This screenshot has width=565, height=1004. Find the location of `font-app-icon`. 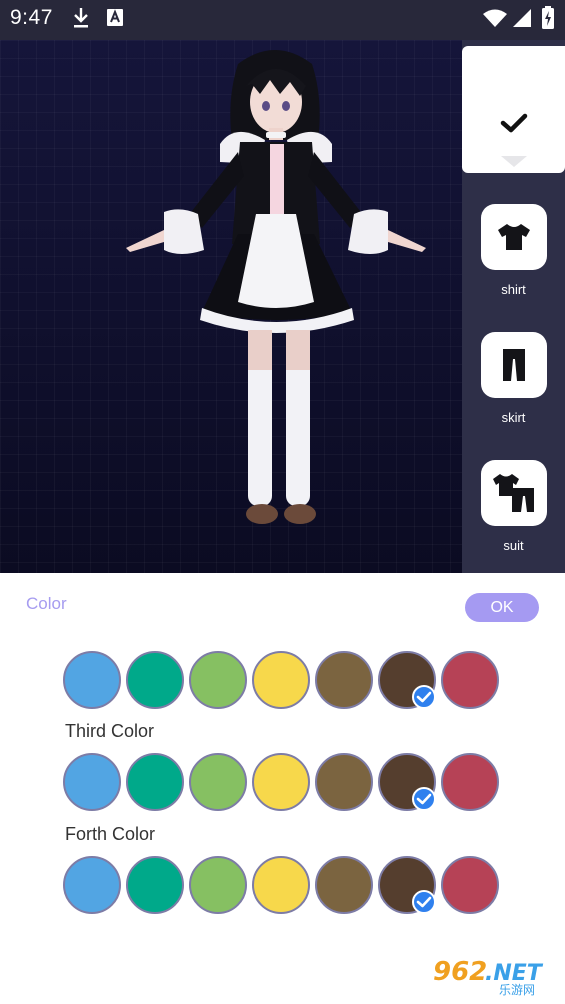

font-app-icon is located at coordinates (115, 20).